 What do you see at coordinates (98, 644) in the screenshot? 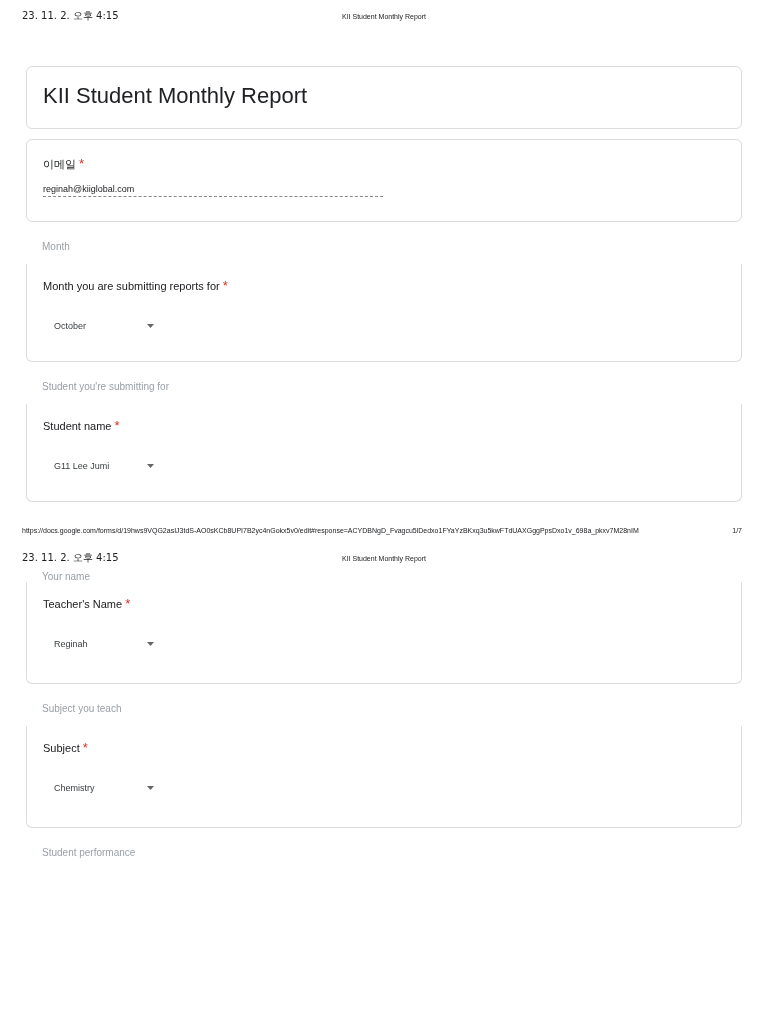
I see `dropdown: Reginah` at bounding box center [98, 644].